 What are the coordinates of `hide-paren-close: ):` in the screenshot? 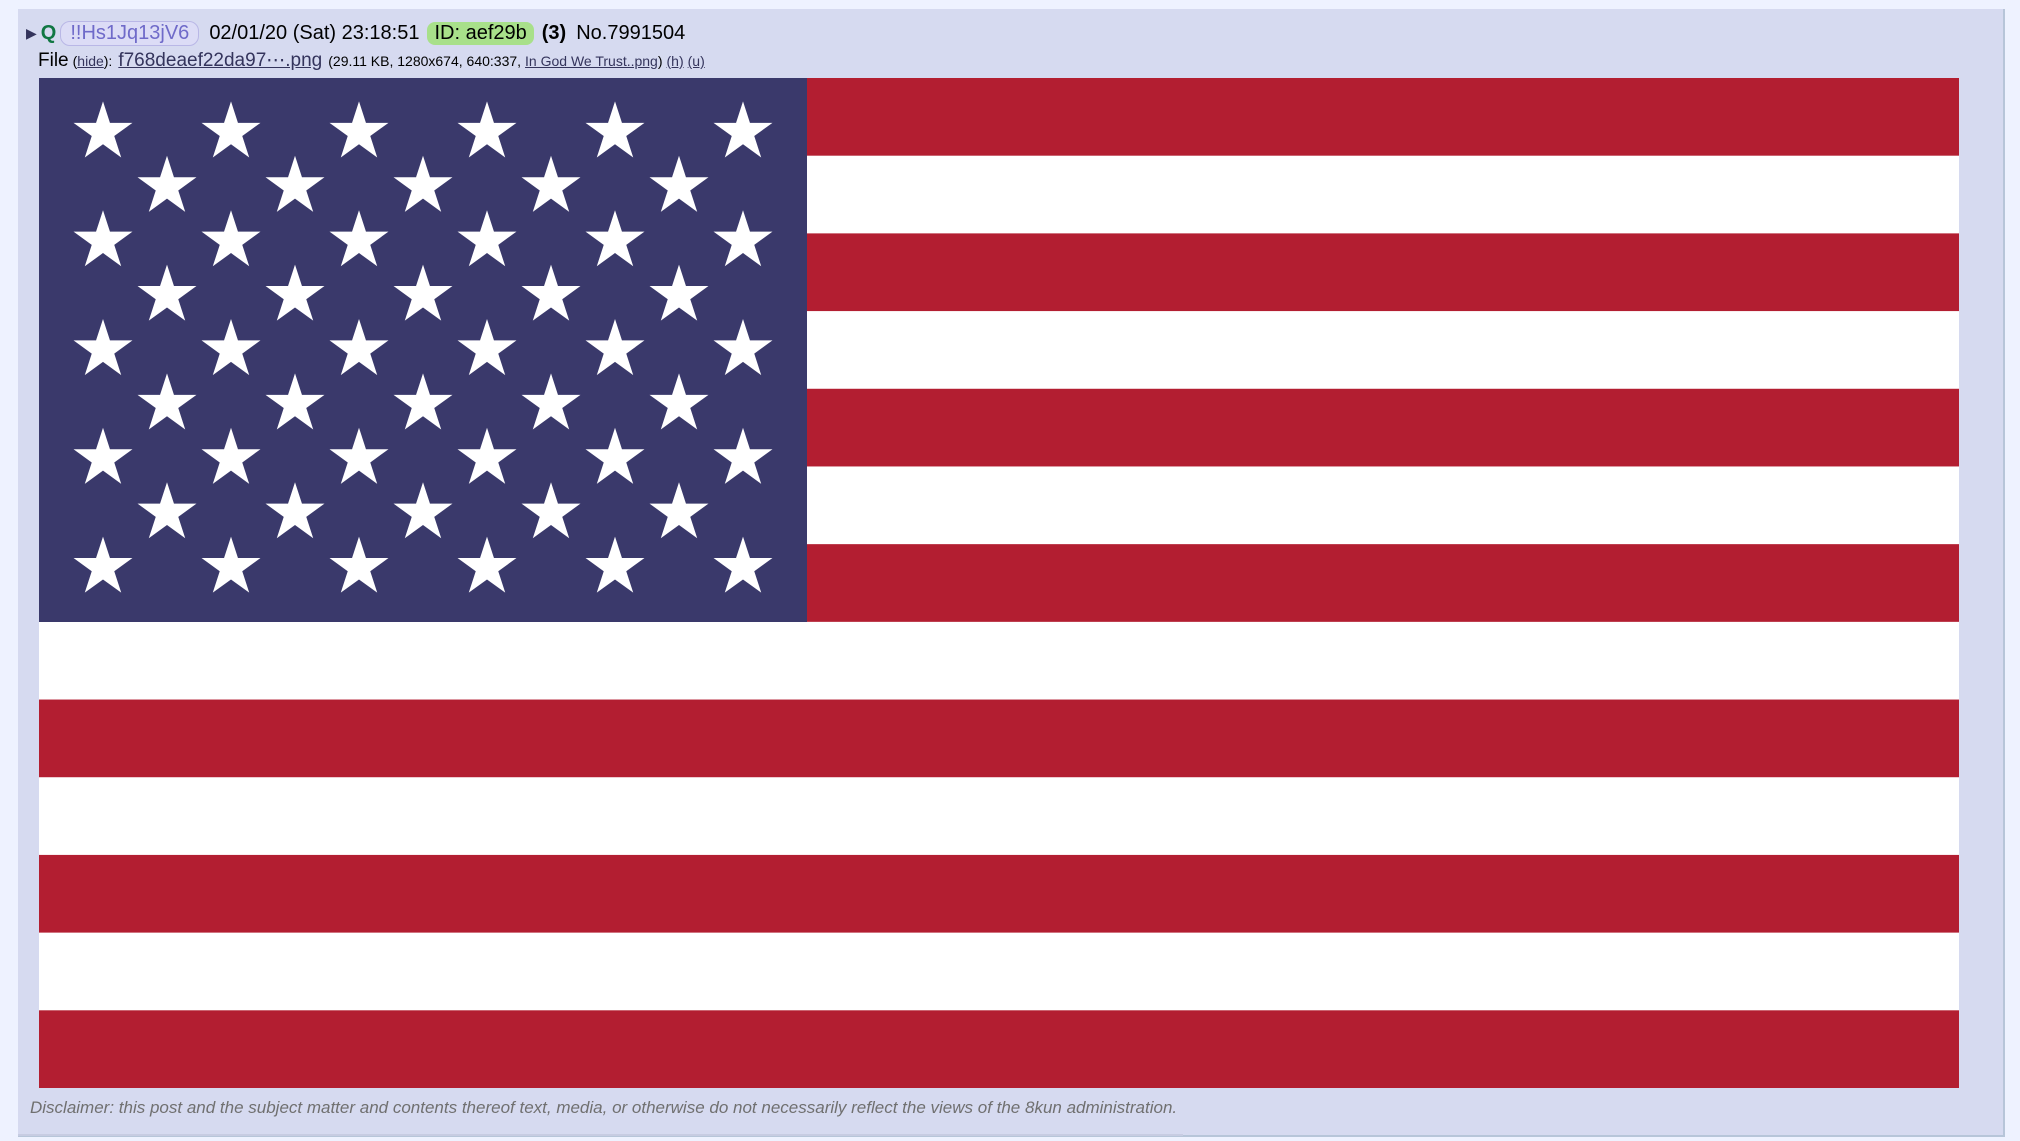 It's located at (108, 61).